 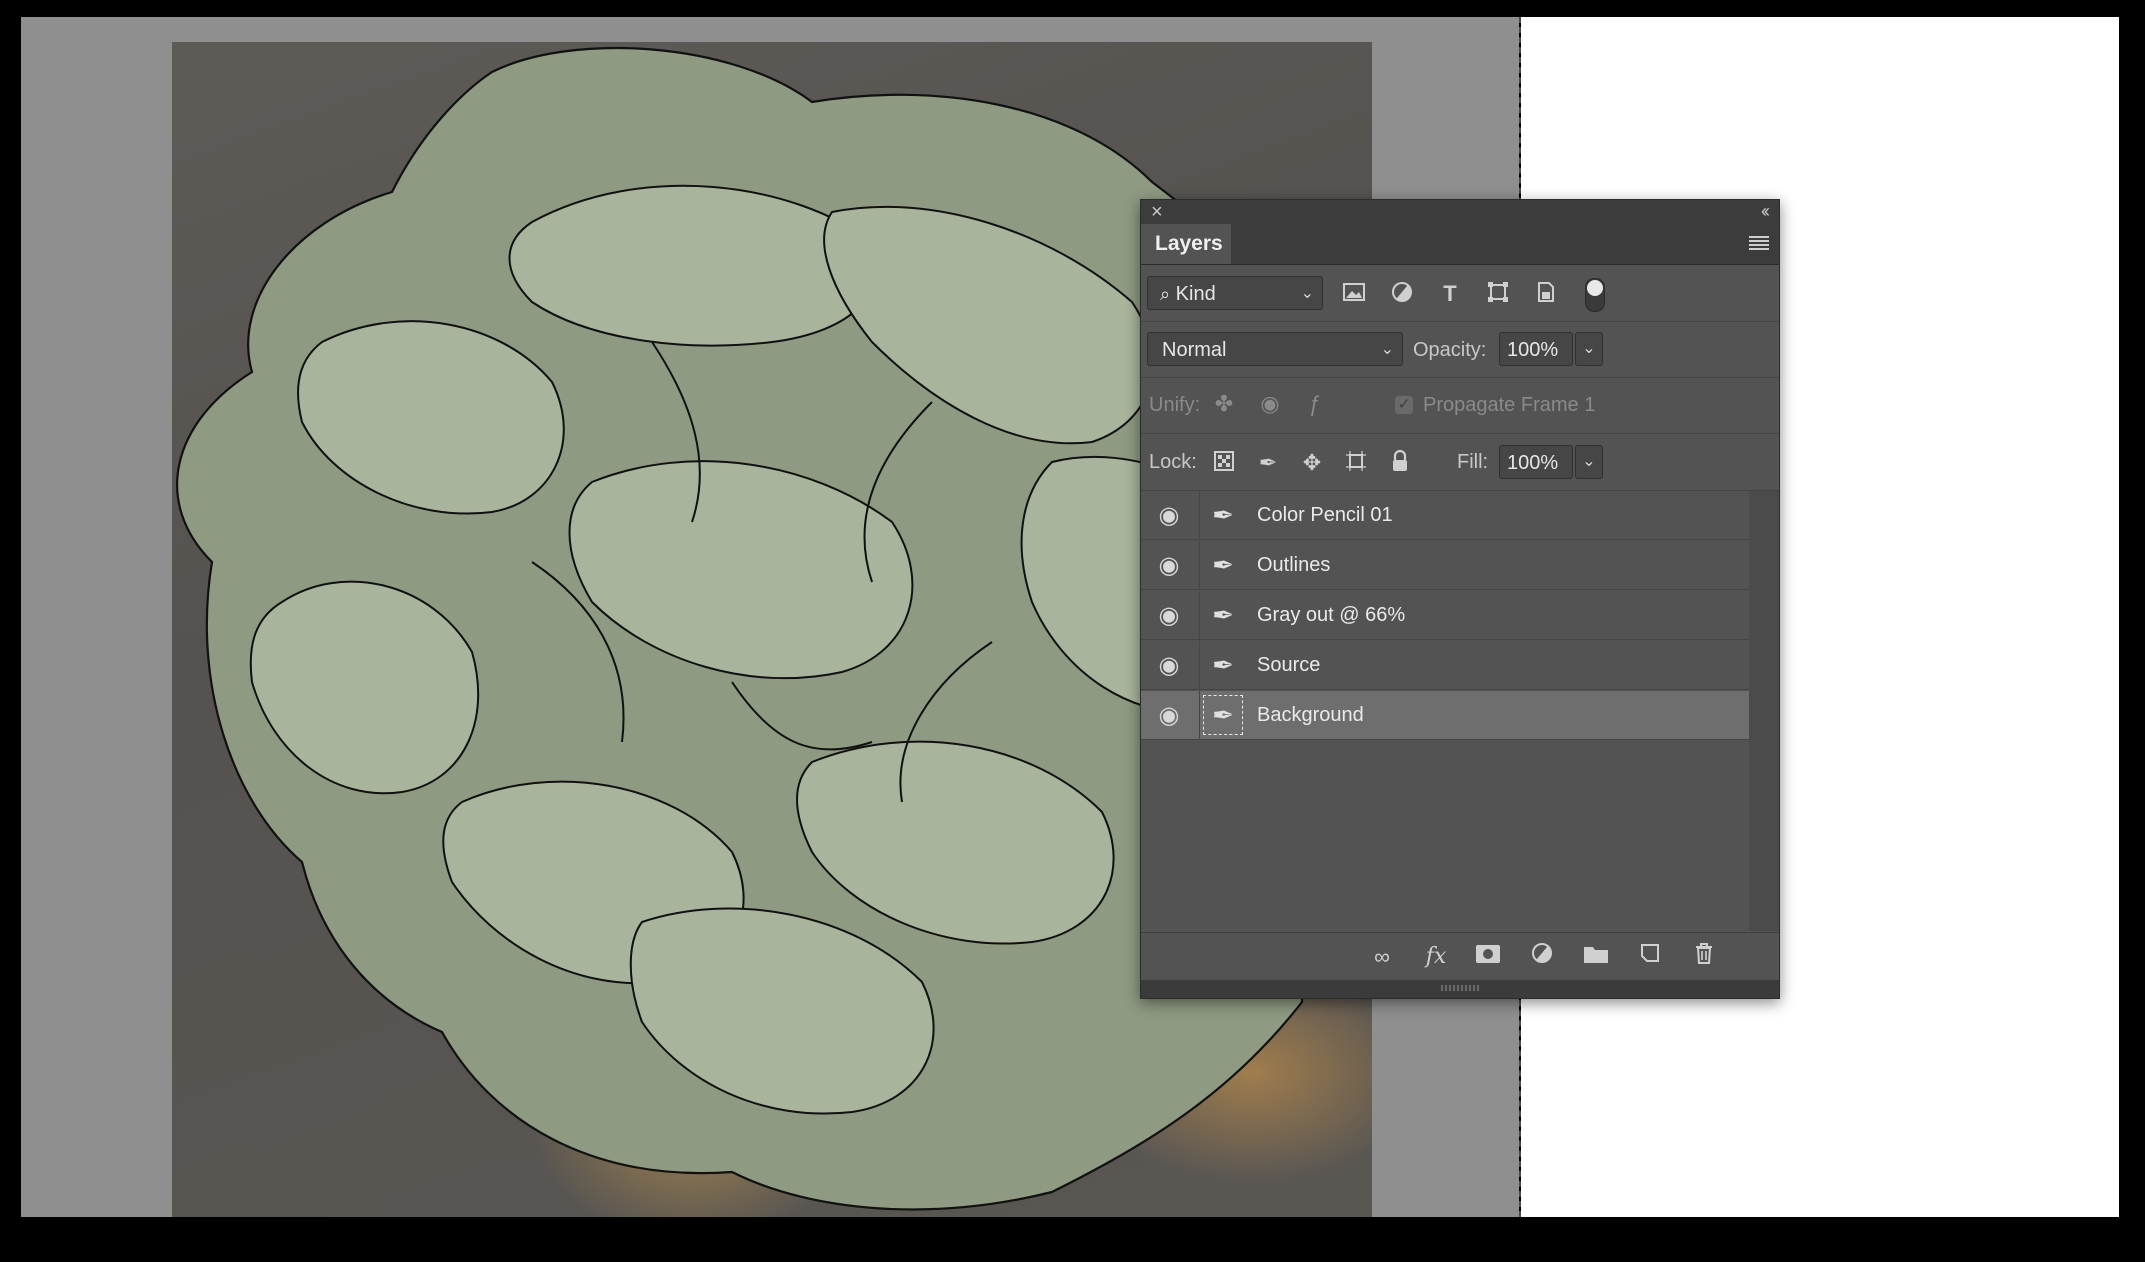 I want to click on layer-name: Gray out @ 66%, so click(x=1331, y=615).